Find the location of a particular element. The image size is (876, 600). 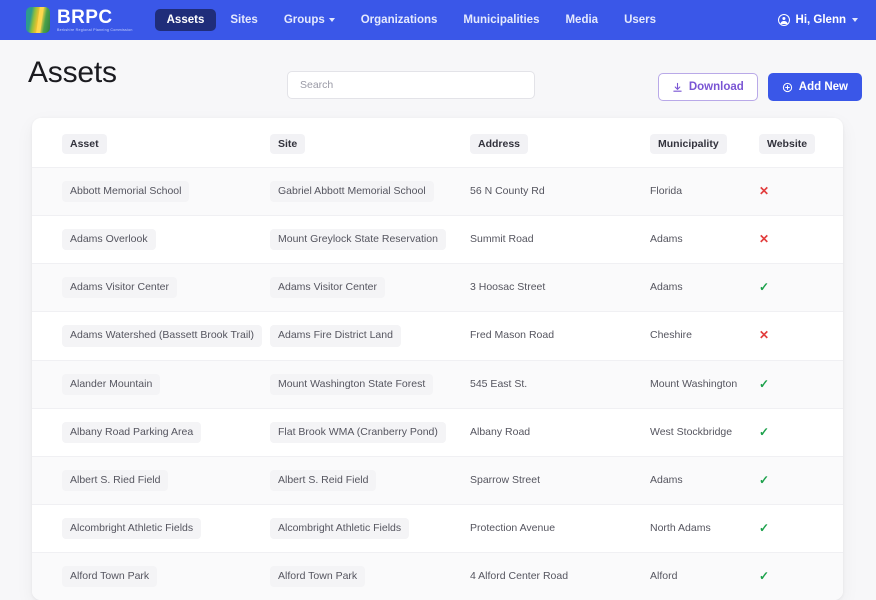

municipality-text: Alford is located at coordinates (663, 574).